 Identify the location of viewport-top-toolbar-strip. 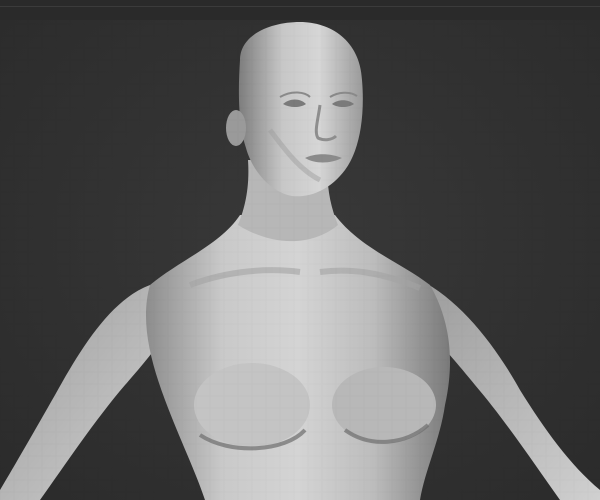
(300, 10).